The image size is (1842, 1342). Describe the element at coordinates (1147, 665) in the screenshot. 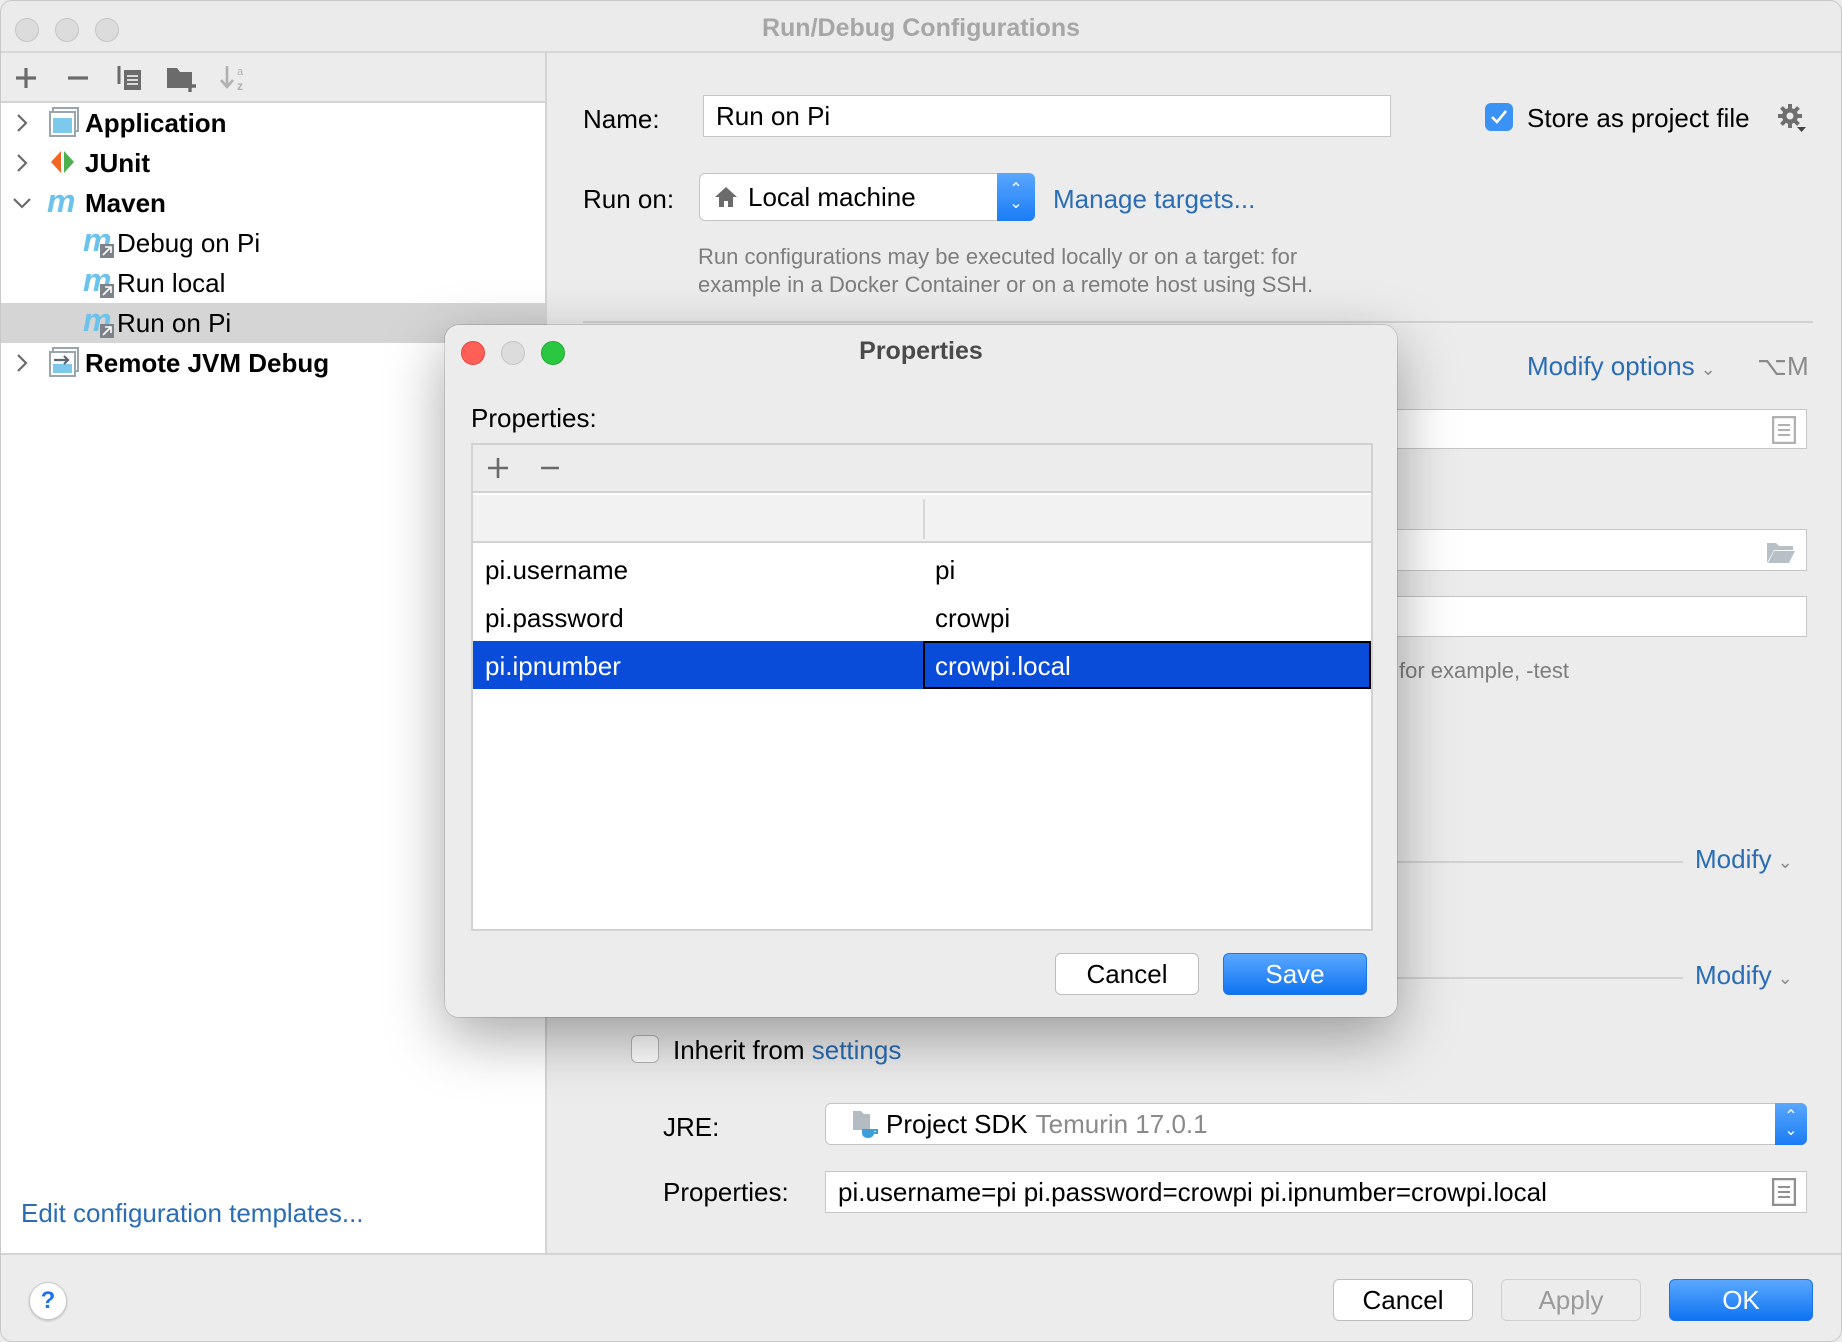

I see `focused-cell: crowpi.local` at that location.